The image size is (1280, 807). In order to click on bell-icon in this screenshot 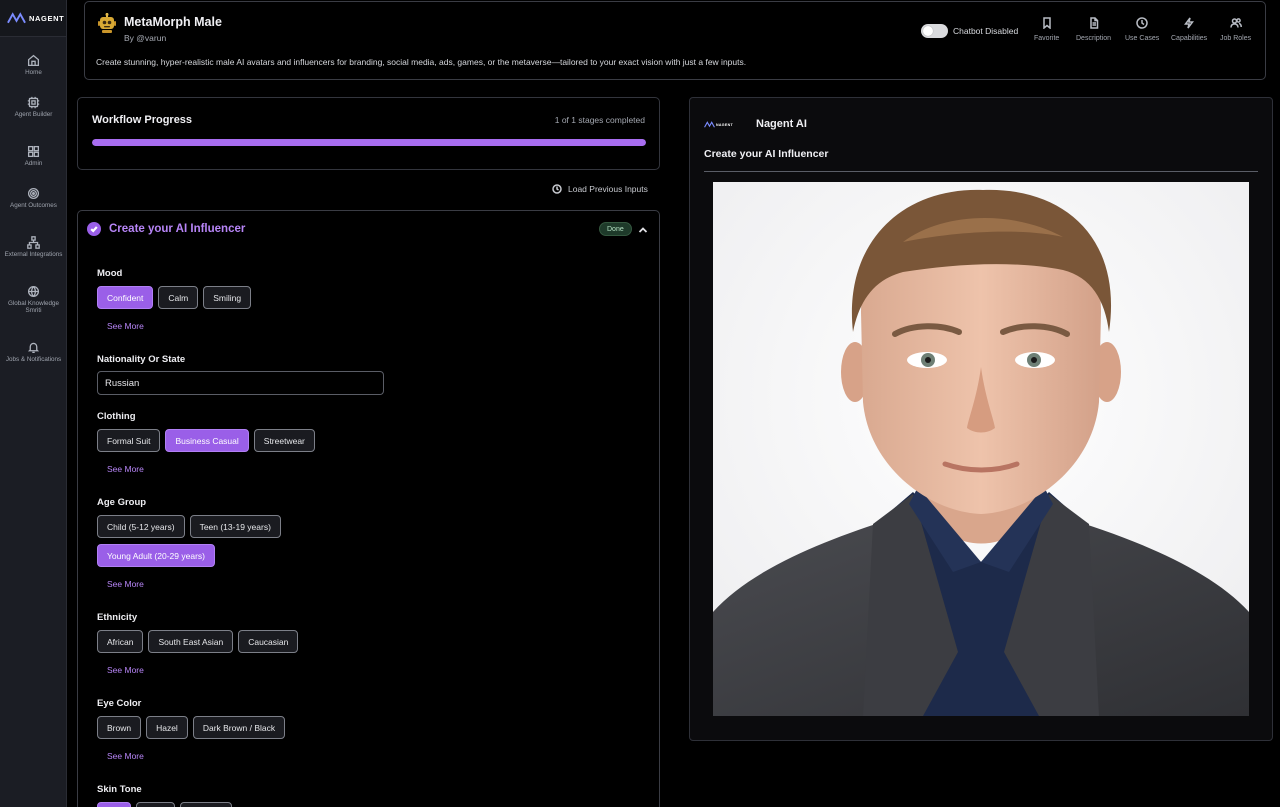, I will do `click(33, 348)`.